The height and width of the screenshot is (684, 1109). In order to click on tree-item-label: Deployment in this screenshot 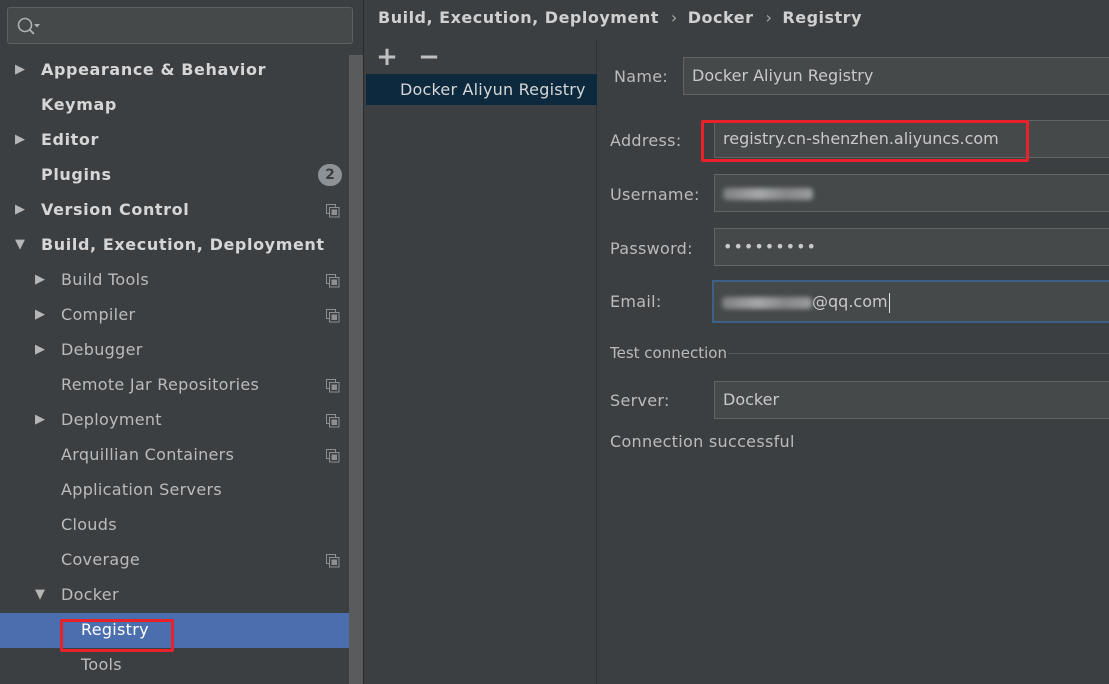, I will do `click(111, 419)`.